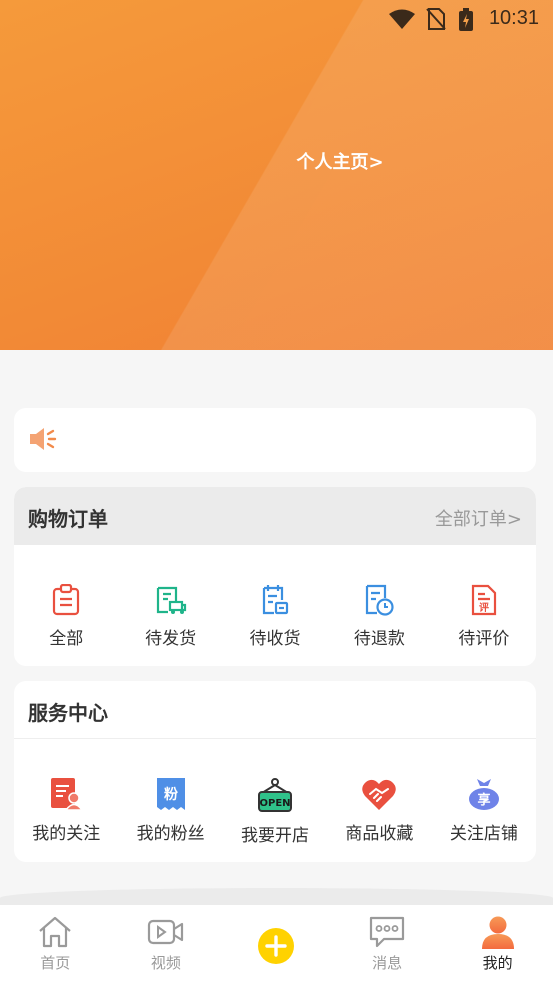  I want to click on service-my-fans: 粉 我的粉丝, so click(170, 817).